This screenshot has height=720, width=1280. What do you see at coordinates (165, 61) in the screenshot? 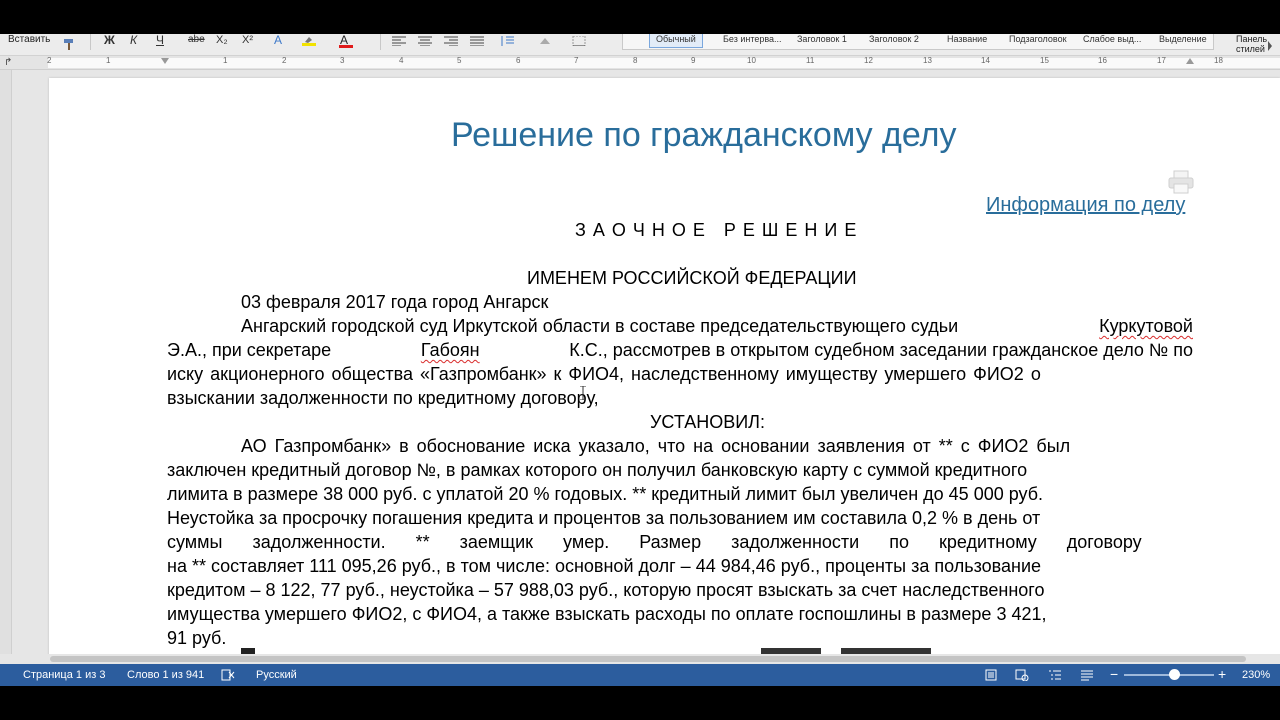
I see `left-indent-marker` at bounding box center [165, 61].